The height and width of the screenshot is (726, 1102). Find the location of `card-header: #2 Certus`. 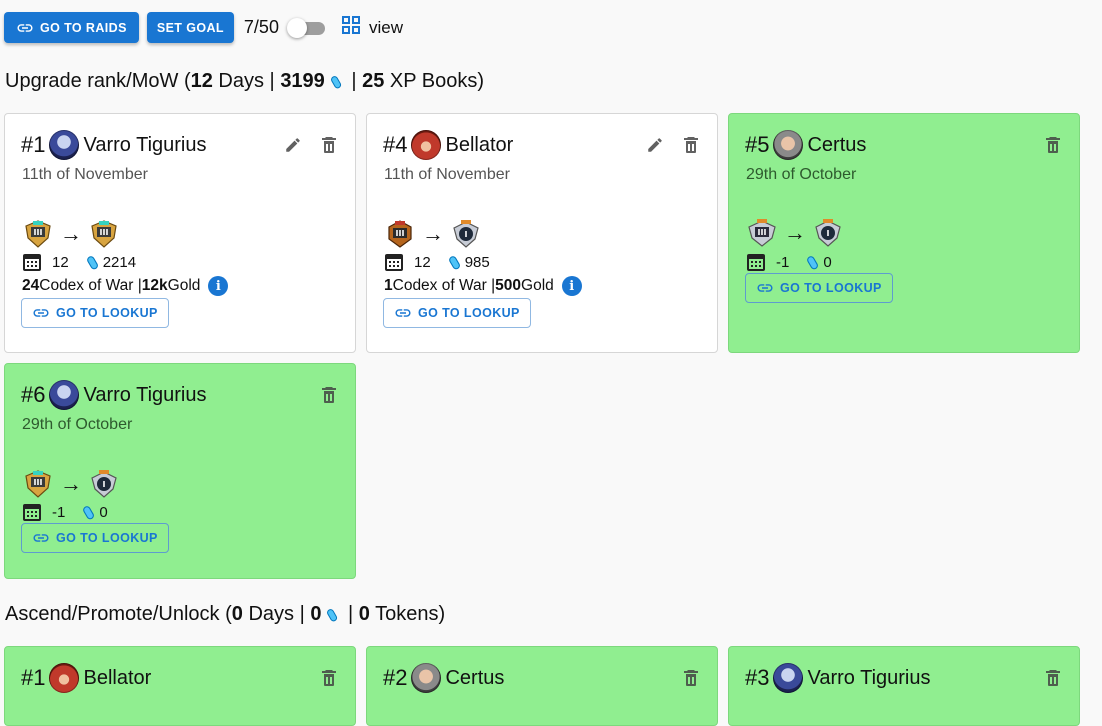

card-header: #2 Certus is located at coordinates (443, 678).